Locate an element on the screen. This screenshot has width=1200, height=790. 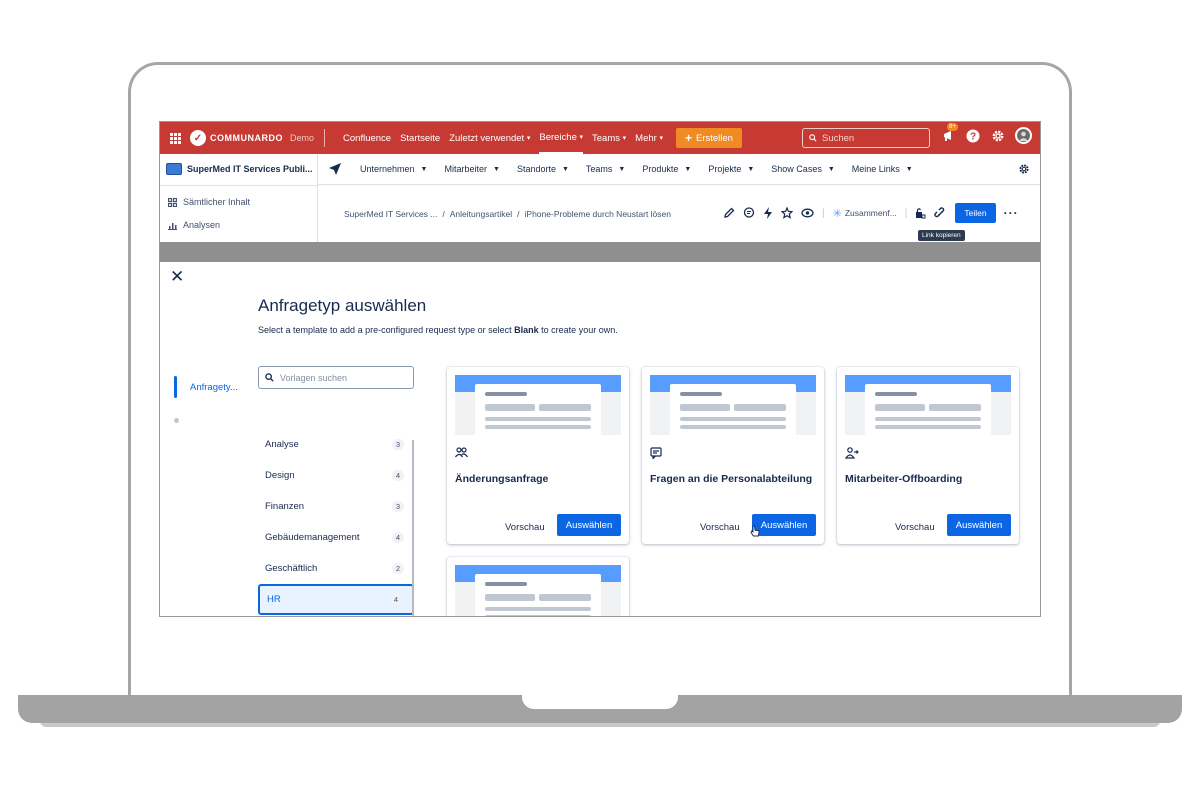
secnav-standorte: Standorte ▼ is located at coordinates (543, 169).